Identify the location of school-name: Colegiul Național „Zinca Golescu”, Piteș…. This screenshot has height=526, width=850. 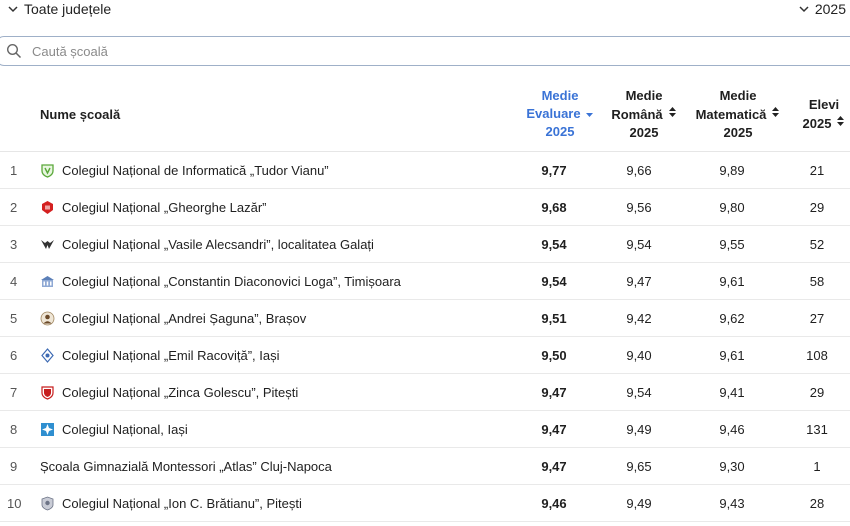
(180, 392).